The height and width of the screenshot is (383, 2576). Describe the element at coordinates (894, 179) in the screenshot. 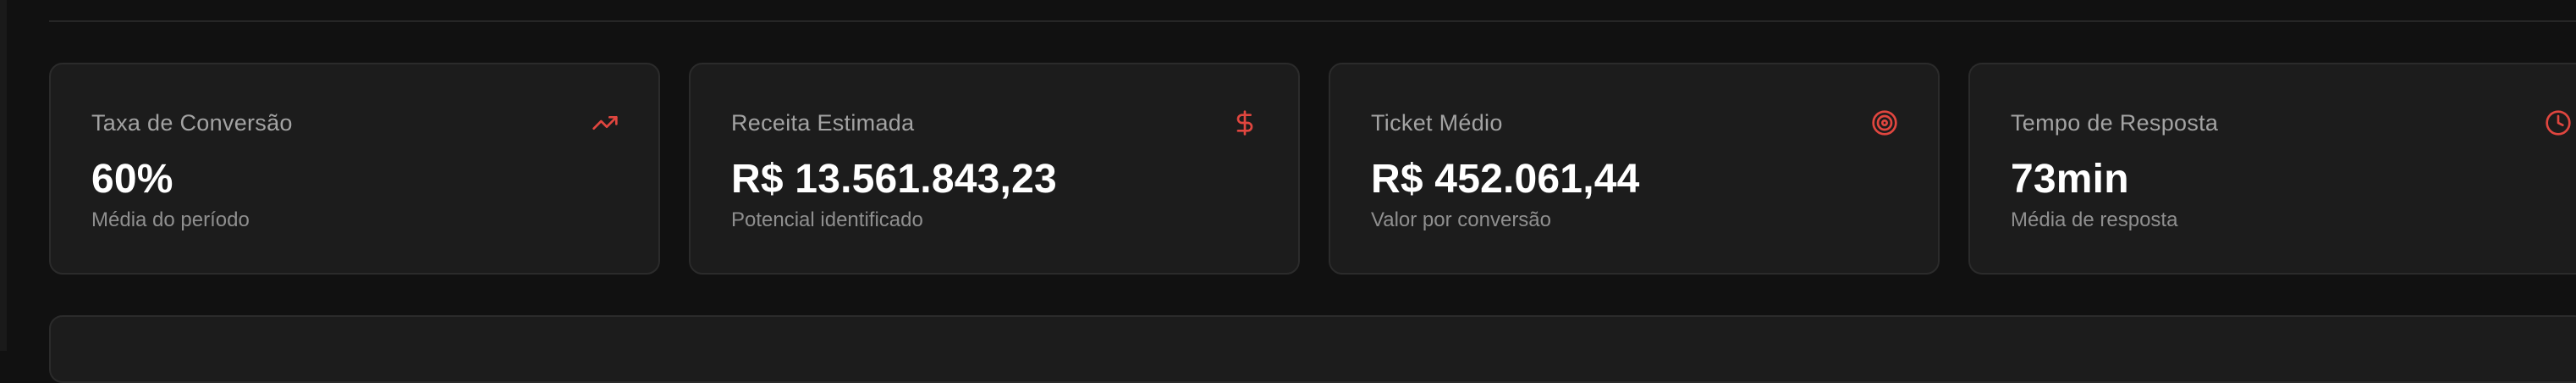

I see `kpi-card-value: R$ 13.561.843,23` at that location.